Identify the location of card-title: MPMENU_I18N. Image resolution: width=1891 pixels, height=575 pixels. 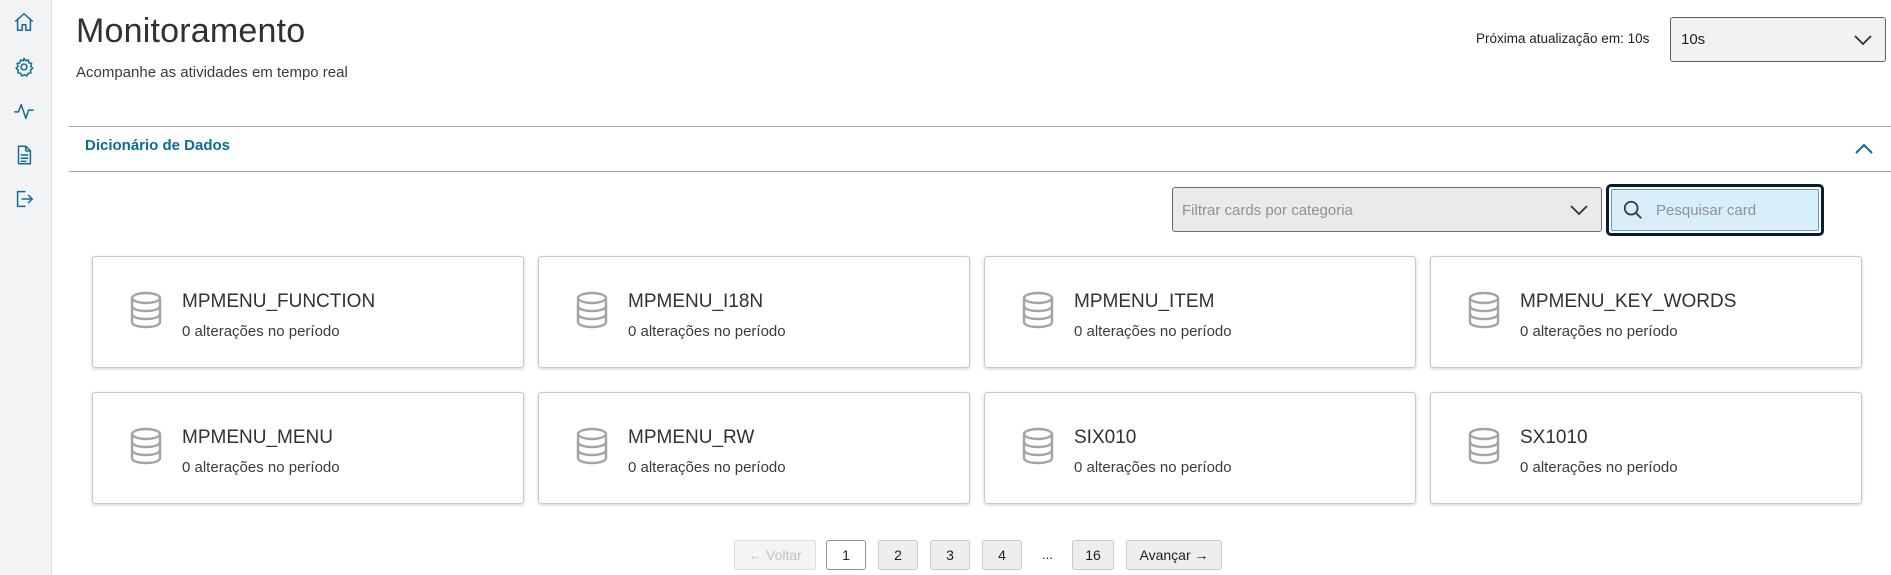
(696, 301).